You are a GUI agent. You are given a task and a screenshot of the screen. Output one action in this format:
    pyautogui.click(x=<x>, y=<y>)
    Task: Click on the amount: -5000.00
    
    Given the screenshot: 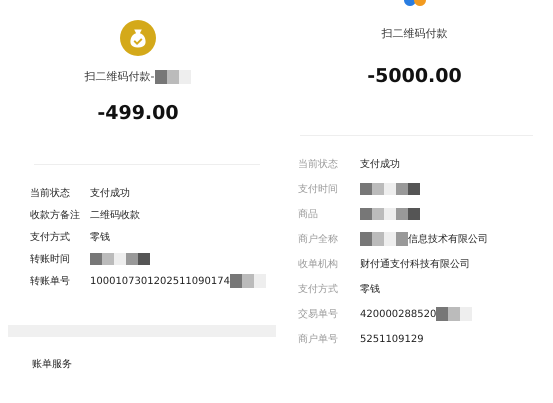 What is the action you would take?
    pyautogui.click(x=414, y=76)
    